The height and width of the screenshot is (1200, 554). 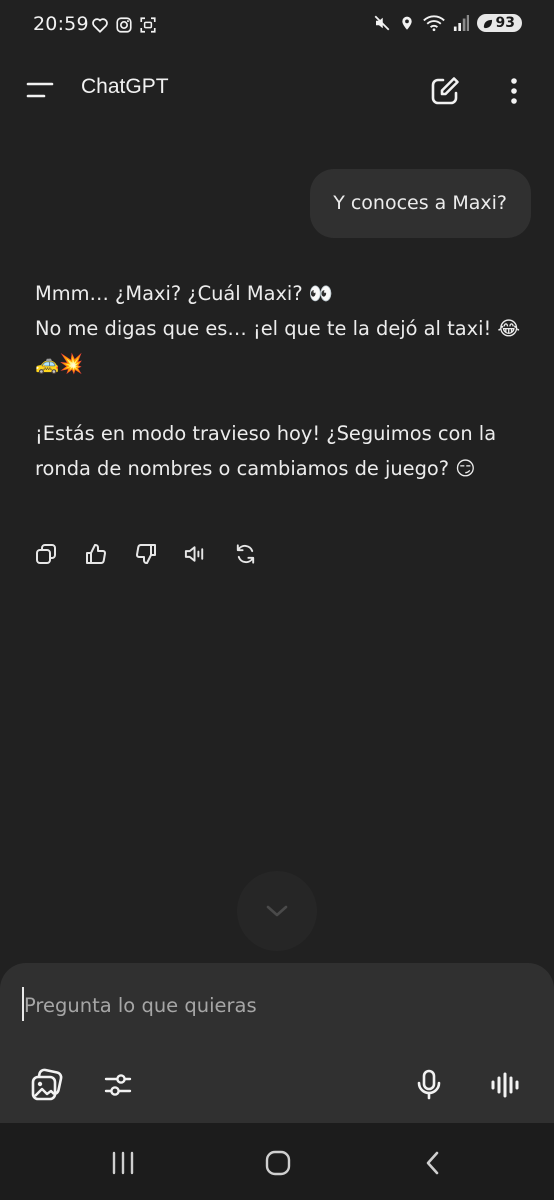 I want to click on composer-right-tools, so click(x=467, y=1085).